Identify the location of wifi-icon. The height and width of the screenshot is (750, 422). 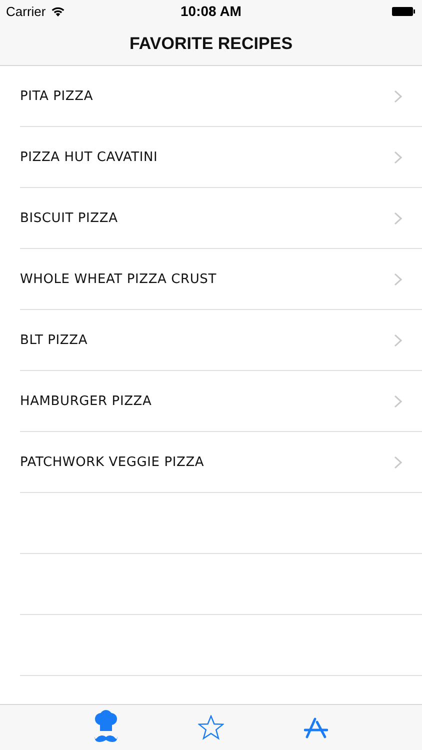
(57, 11).